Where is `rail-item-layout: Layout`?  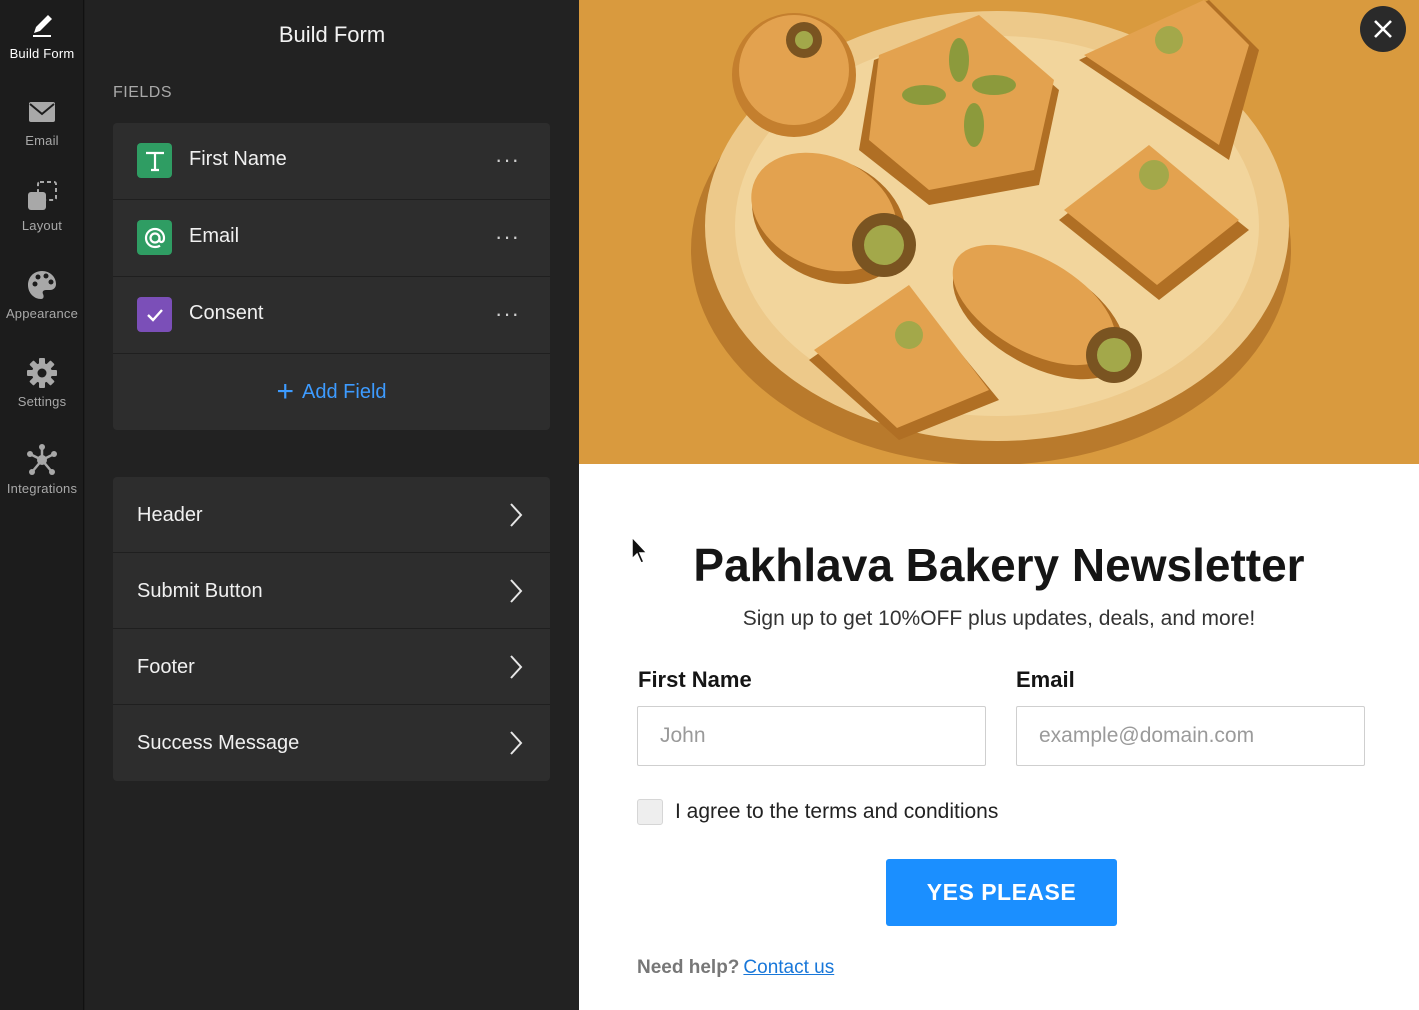 rail-item-layout: Layout is located at coordinates (42, 206).